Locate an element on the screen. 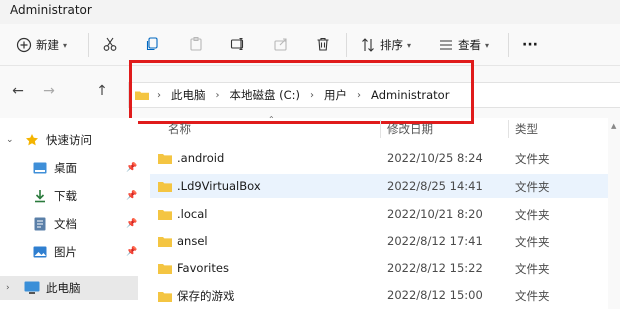 The width and height of the screenshot is (620, 309). file-date: 2022/8/25 14:41 is located at coordinates (435, 186).